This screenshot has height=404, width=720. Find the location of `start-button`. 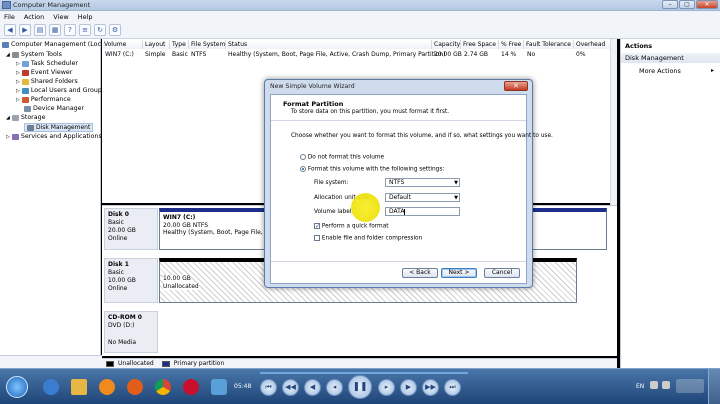

start-button is located at coordinates (17, 386).